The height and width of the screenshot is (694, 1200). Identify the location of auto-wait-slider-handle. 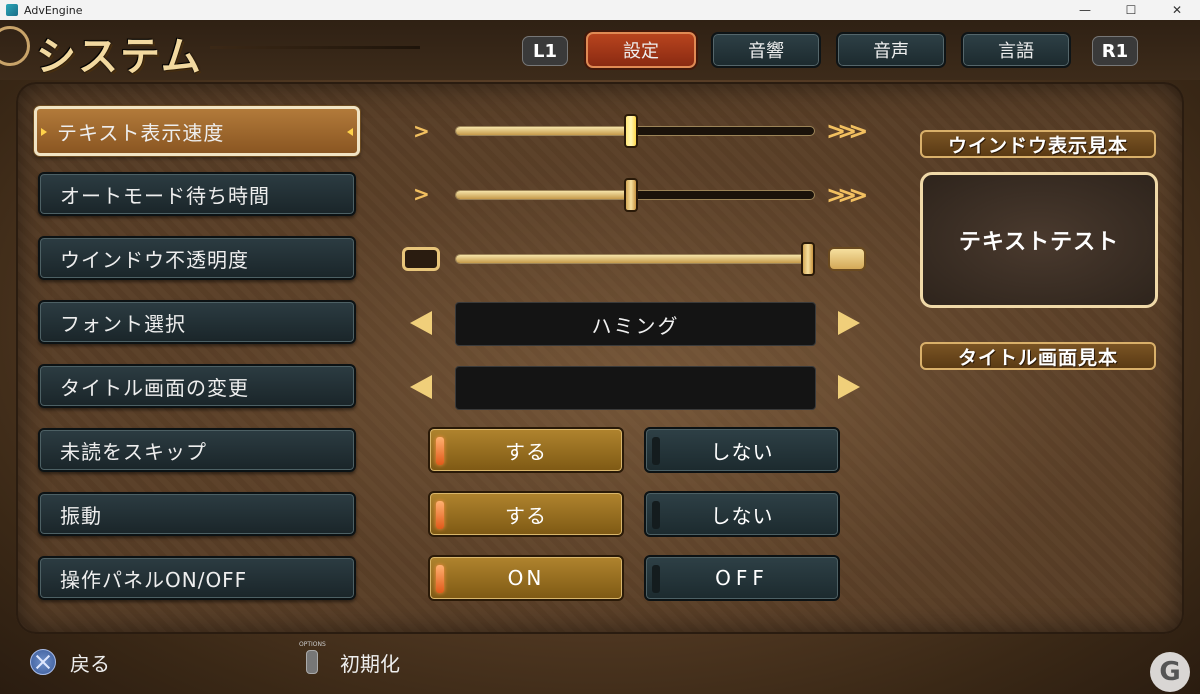
(631, 195).